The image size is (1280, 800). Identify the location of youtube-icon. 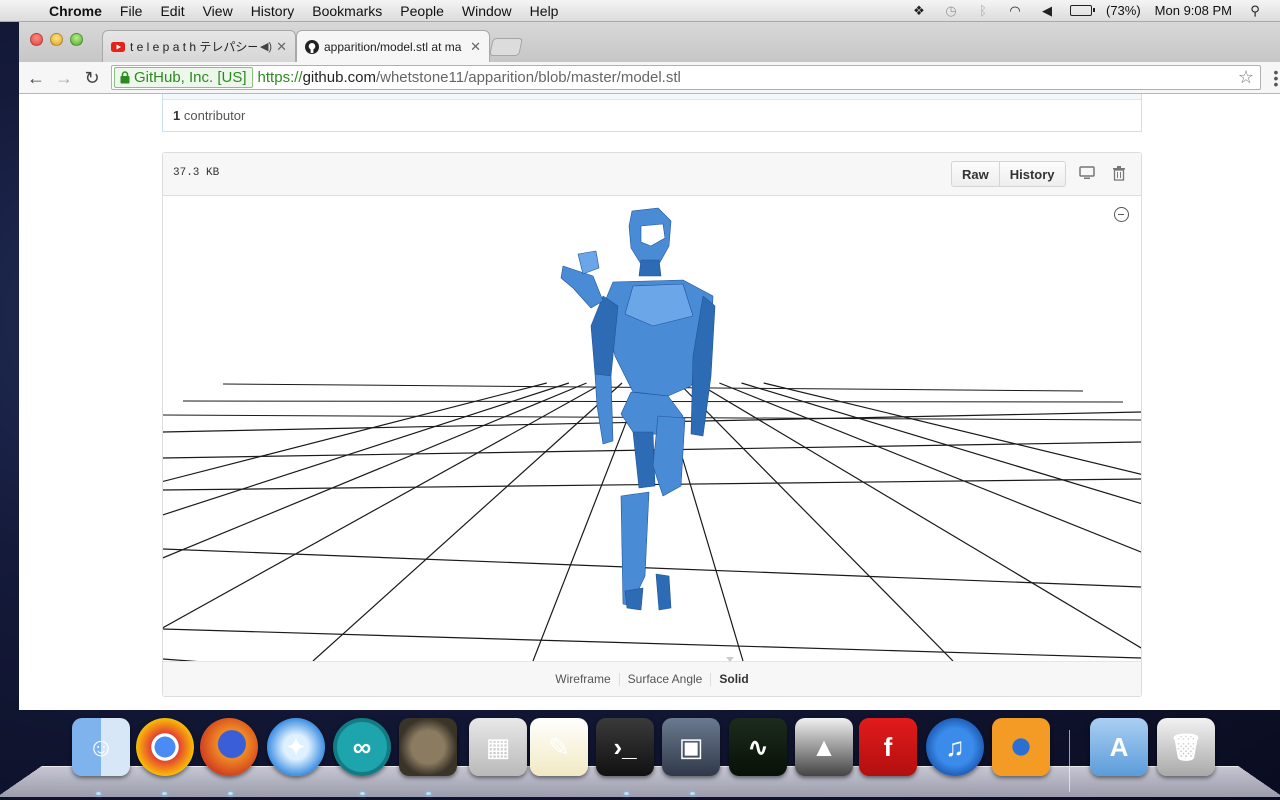
(118, 47).